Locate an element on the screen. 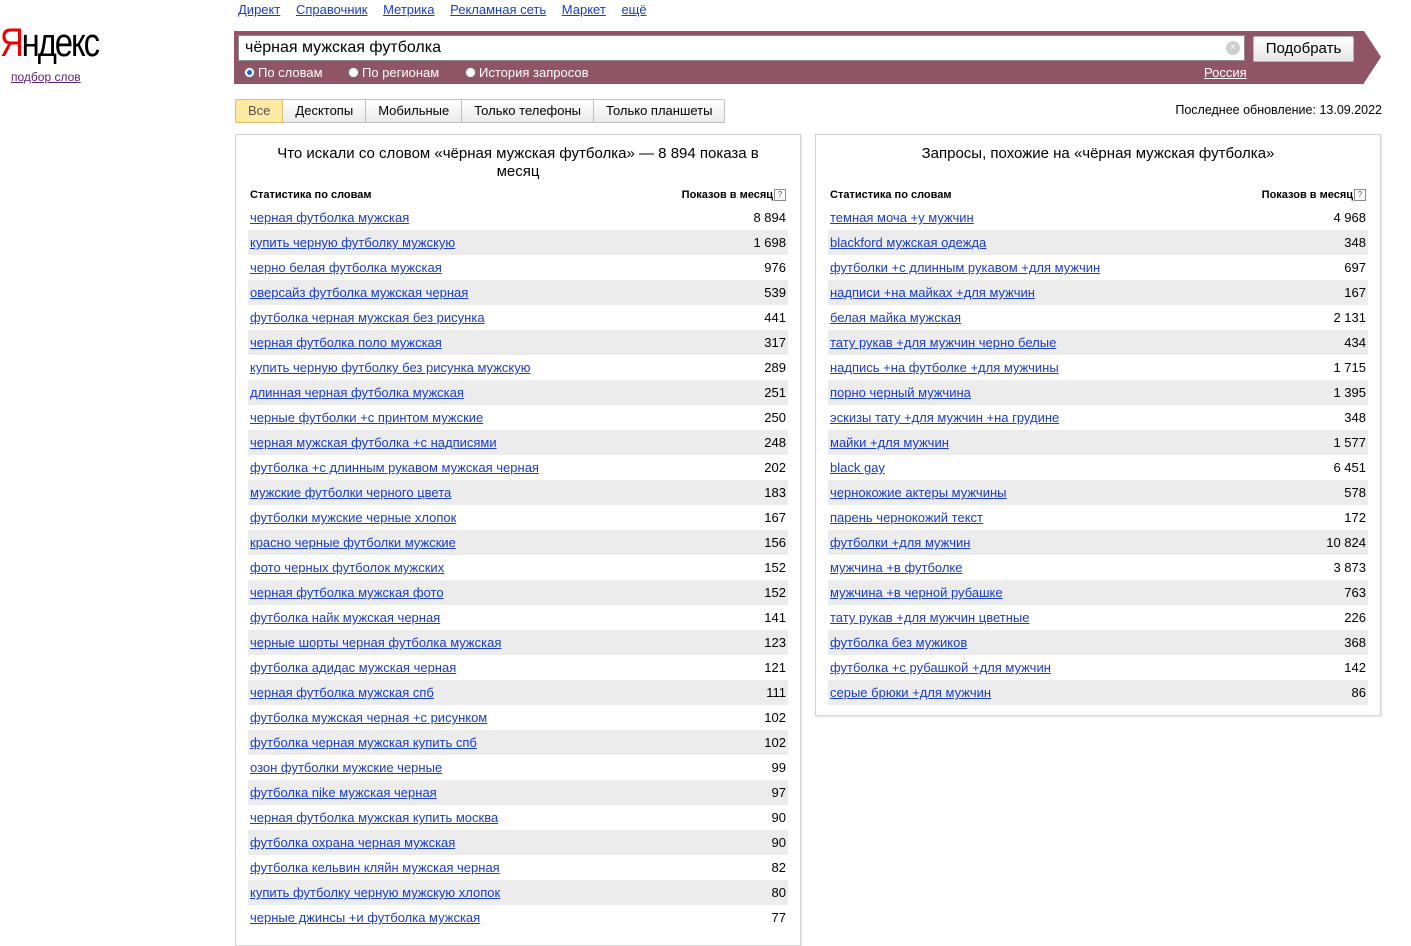 The image size is (1411, 946). keyword-link: черная футболка мужская купить москва is located at coordinates (374, 817).